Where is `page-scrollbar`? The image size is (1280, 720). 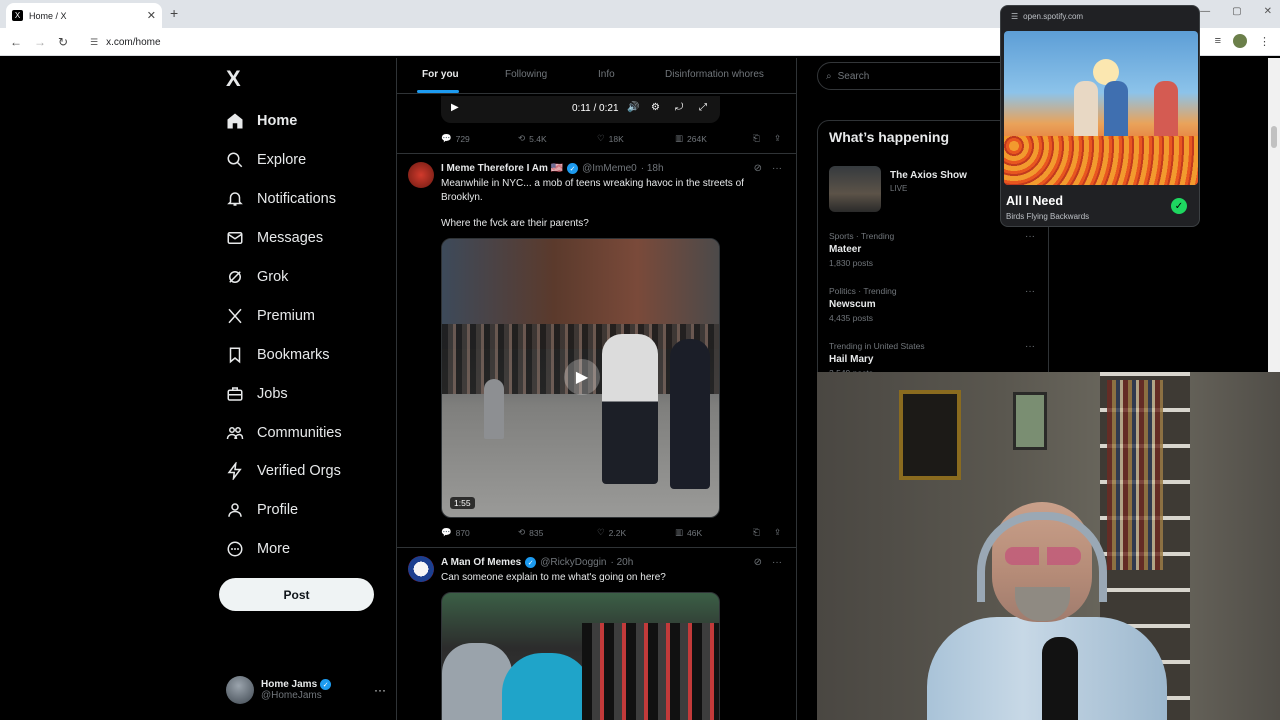 page-scrollbar is located at coordinates (1274, 215).